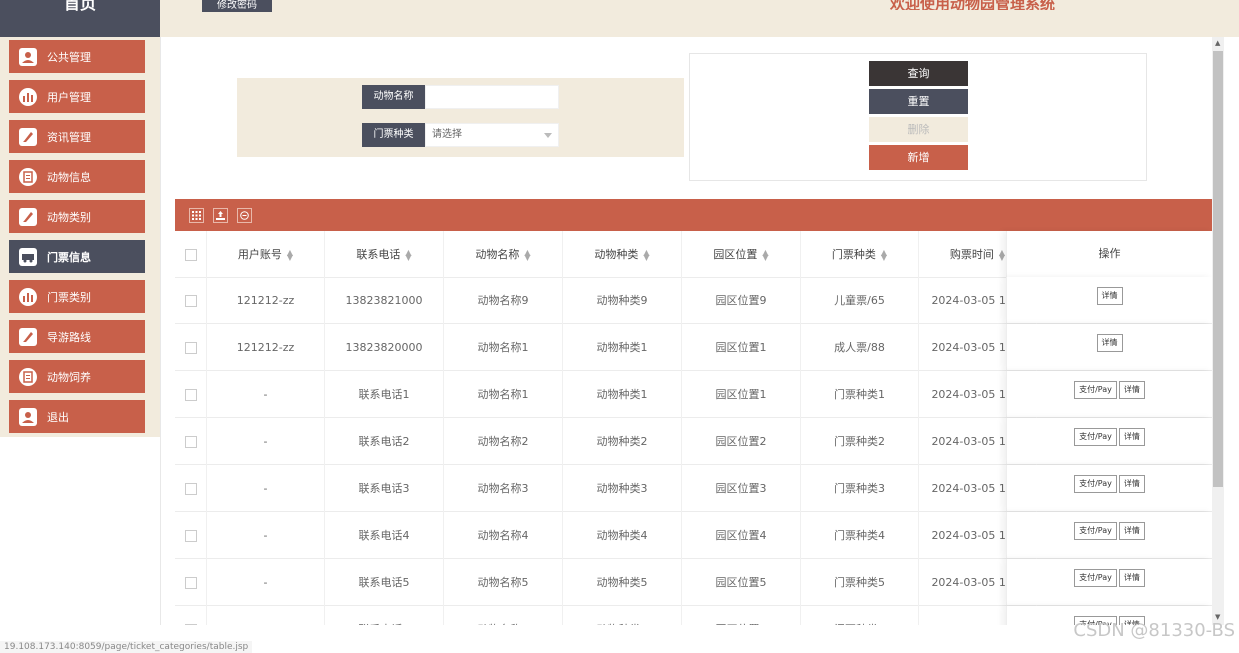 The height and width of the screenshot is (653, 1239). I want to click on cell-animal-name: 动物名称1, so click(503, 394).